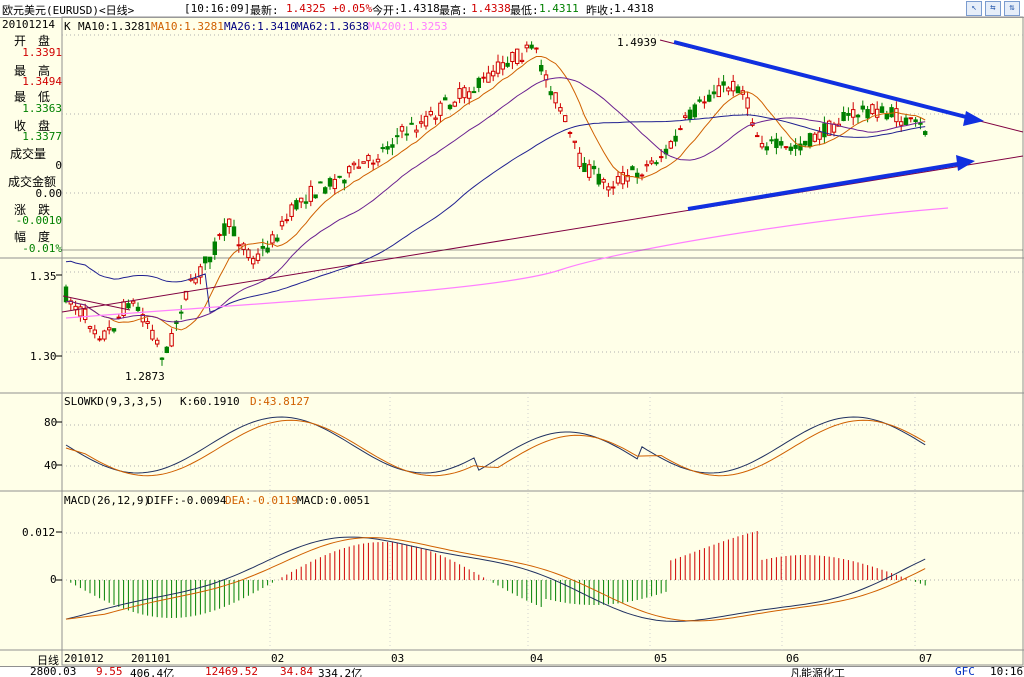  What do you see at coordinates (1007, 671) in the screenshot?
I see `status-clock: 10:16` at bounding box center [1007, 671].